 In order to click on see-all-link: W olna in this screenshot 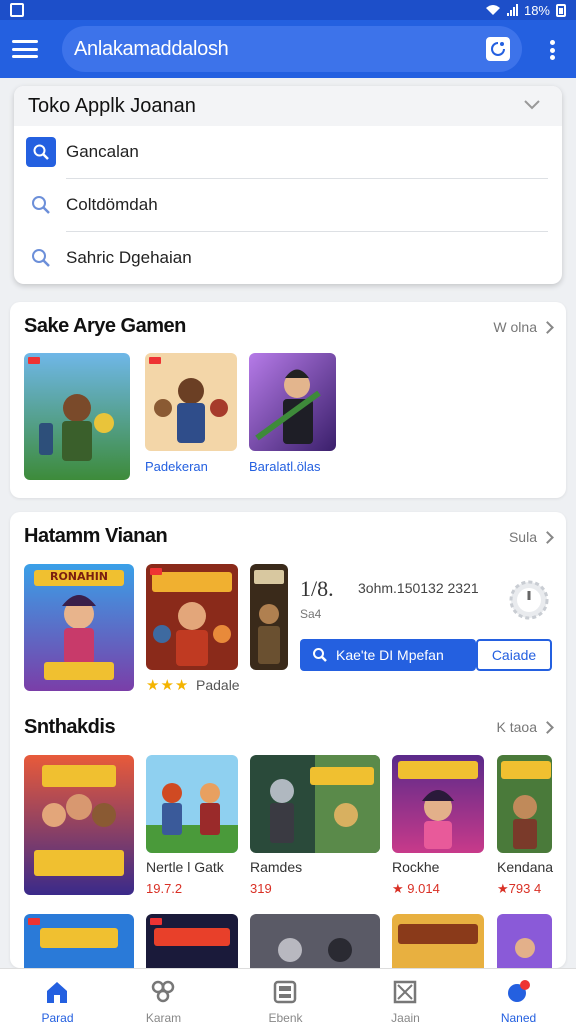, I will do `click(523, 327)`.